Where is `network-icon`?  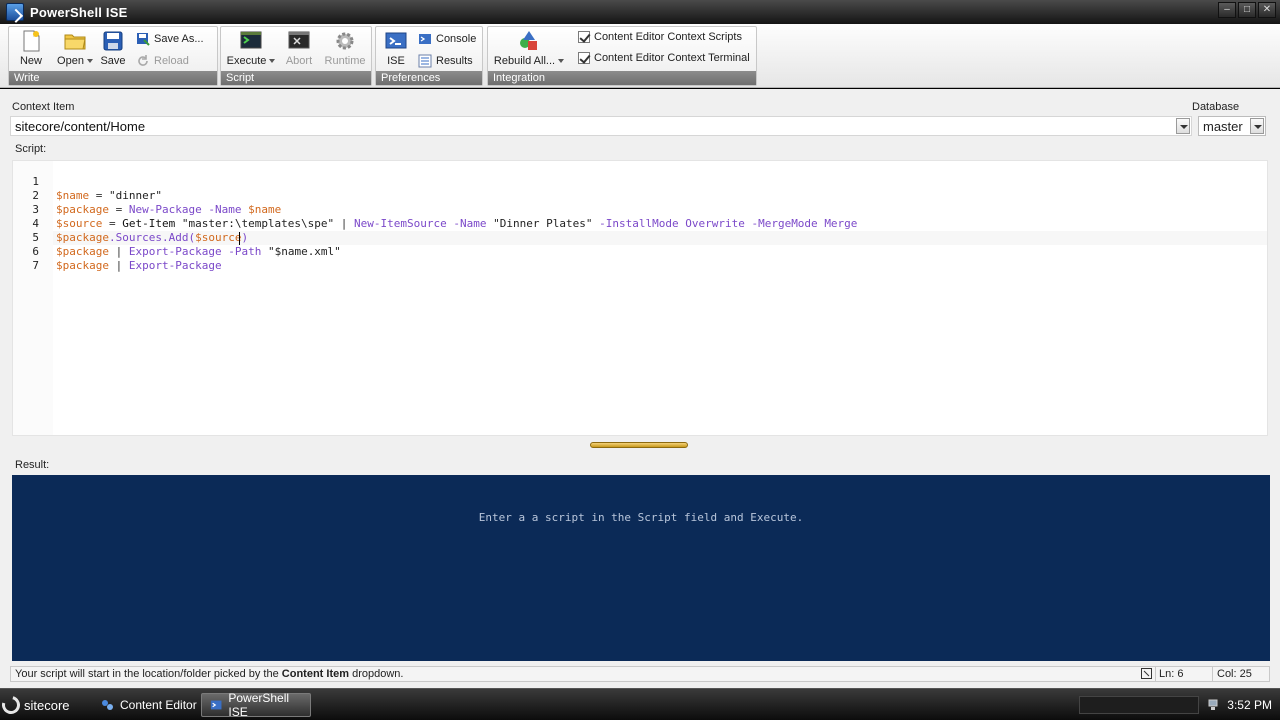
network-icon is located at coordinates (1213, 705).